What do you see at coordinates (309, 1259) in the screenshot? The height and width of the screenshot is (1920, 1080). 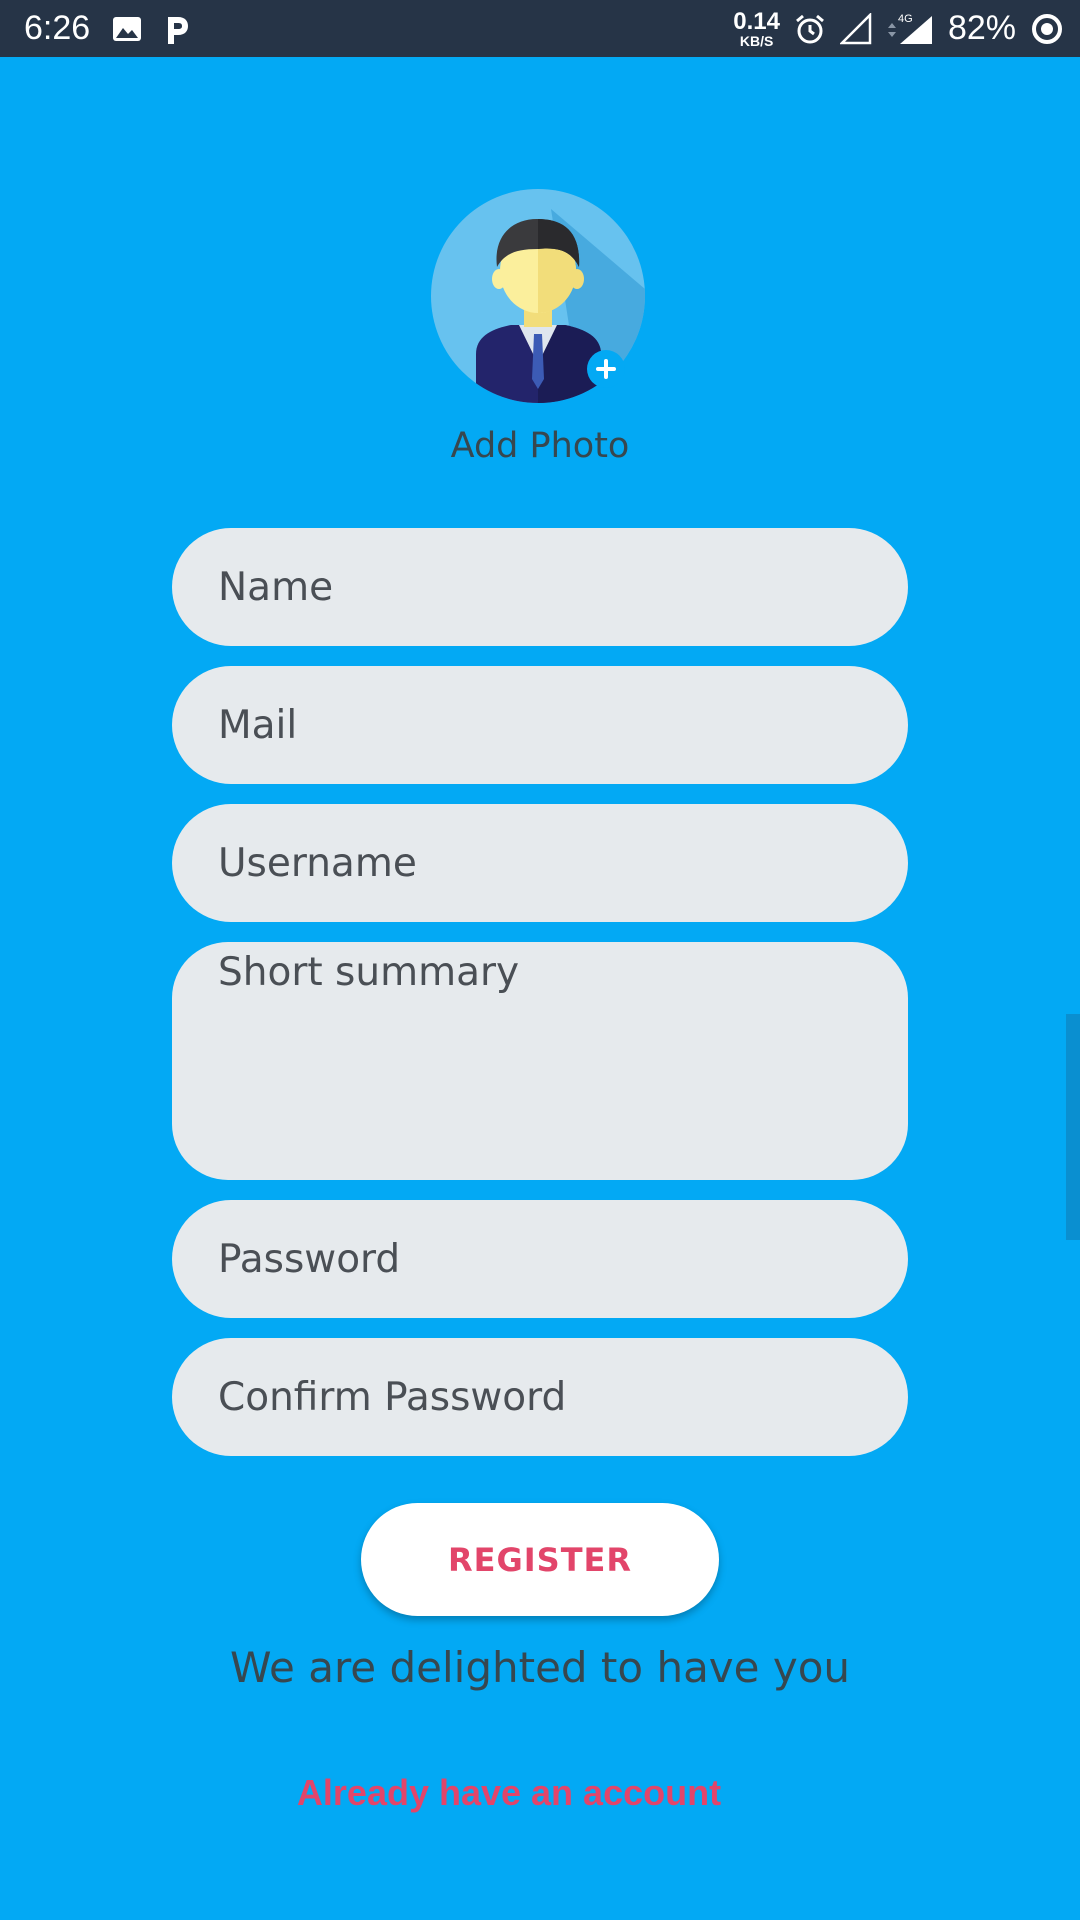 I see `password-placeholder: Password` at bounding box center [309, 1259].